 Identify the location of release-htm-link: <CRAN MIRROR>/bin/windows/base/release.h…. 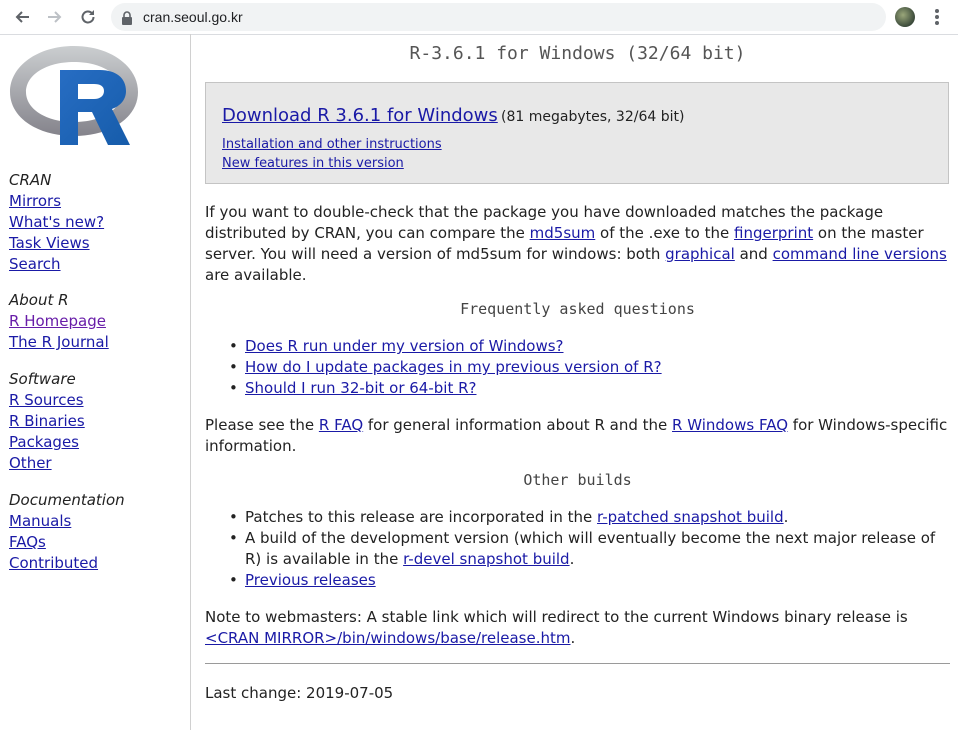
(387, 638).